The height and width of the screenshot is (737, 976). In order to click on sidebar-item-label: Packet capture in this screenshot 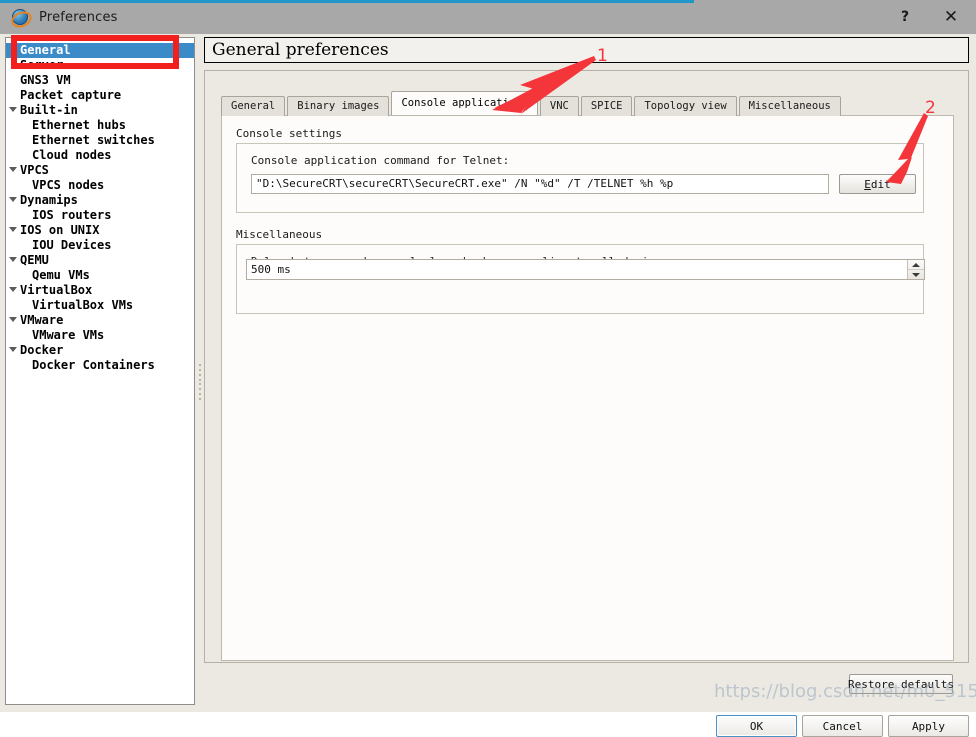, I will do `click(71, 95)`.